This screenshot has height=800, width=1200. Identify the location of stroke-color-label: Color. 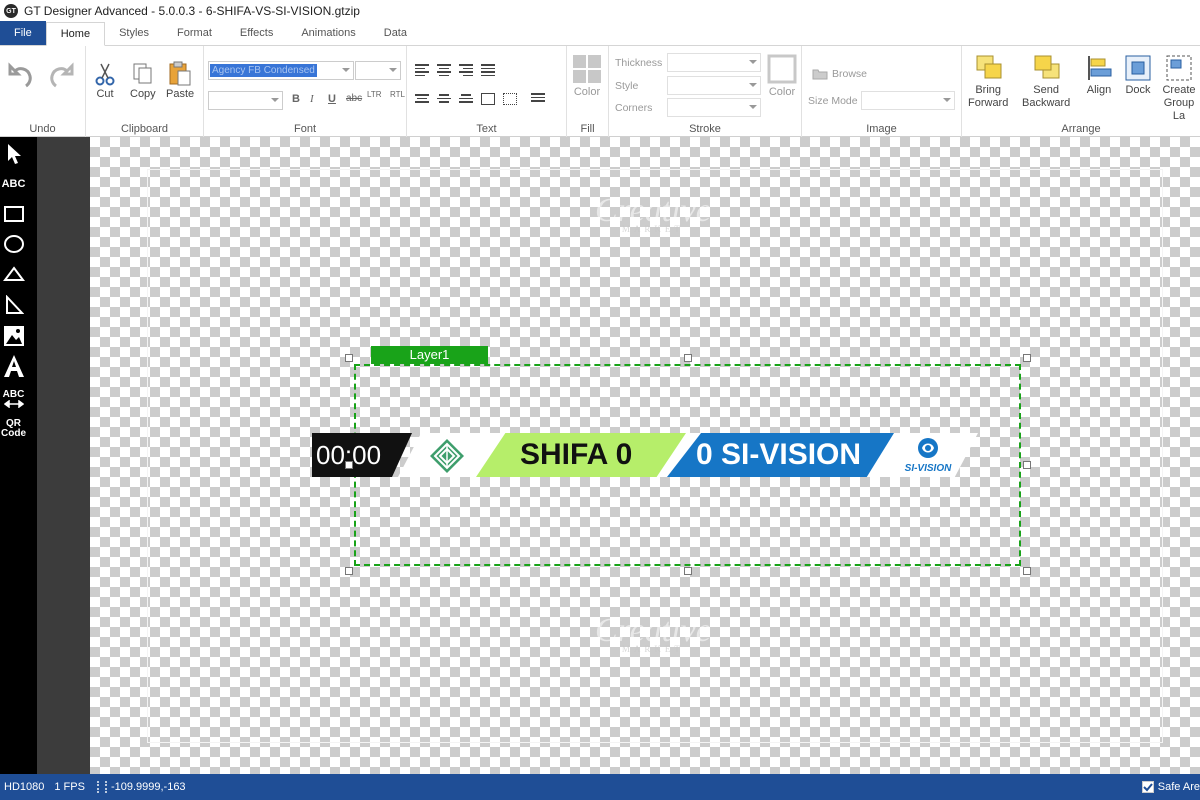
(782, 92).